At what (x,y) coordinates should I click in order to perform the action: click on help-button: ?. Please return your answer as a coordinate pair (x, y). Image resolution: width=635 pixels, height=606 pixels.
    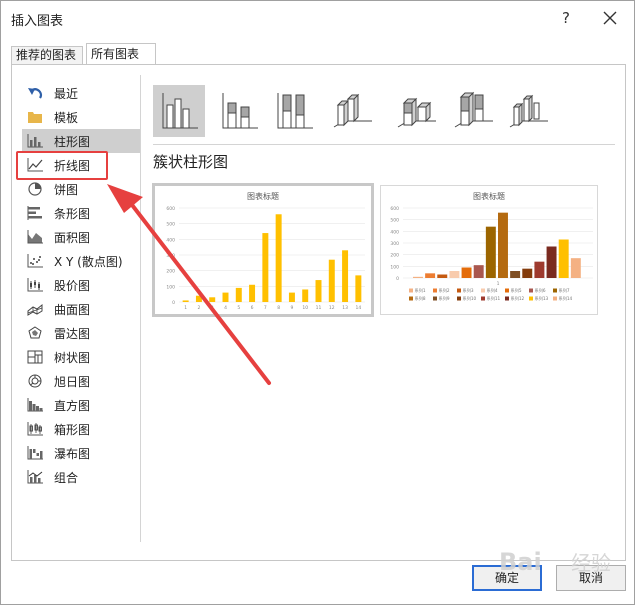
    Looking at the image, I should click on (566, 18).